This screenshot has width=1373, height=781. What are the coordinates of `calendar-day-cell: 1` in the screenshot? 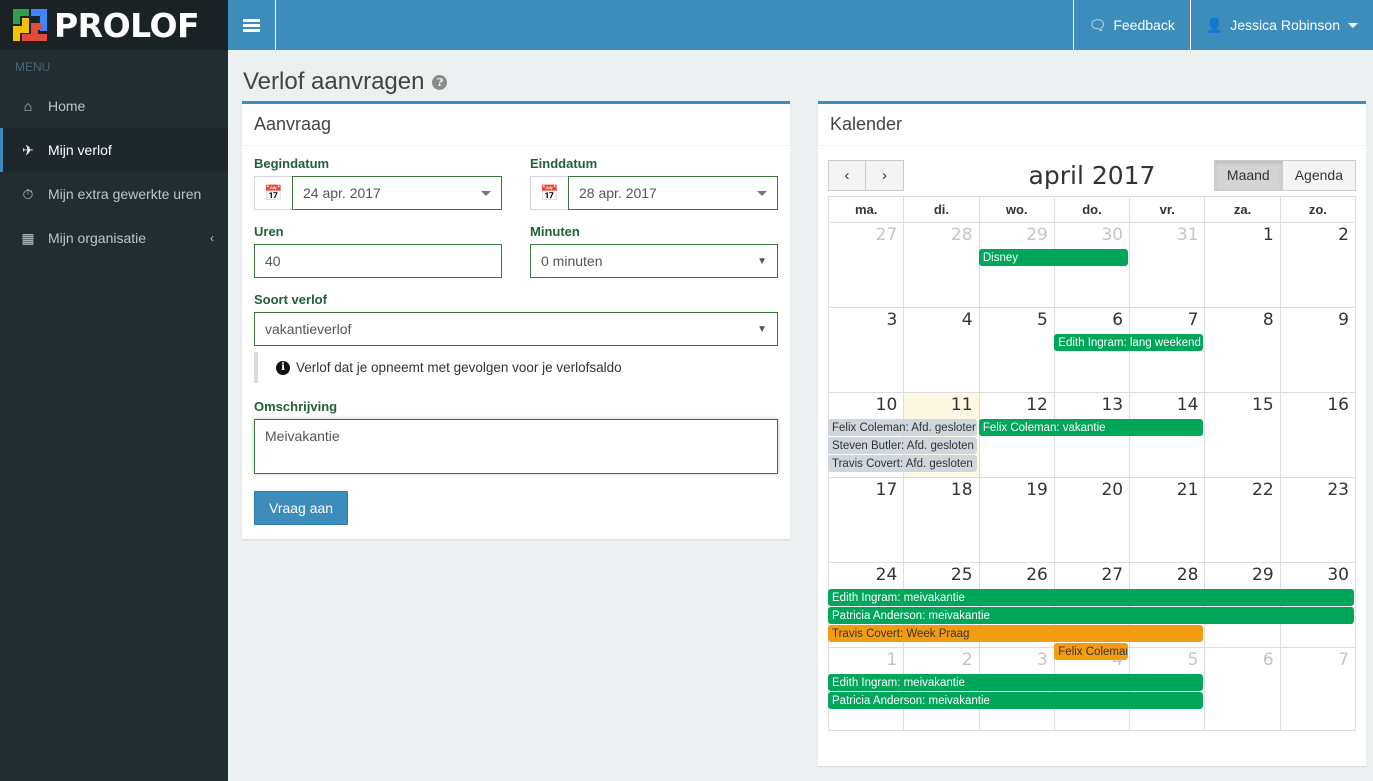 It's located at (1243, 265).